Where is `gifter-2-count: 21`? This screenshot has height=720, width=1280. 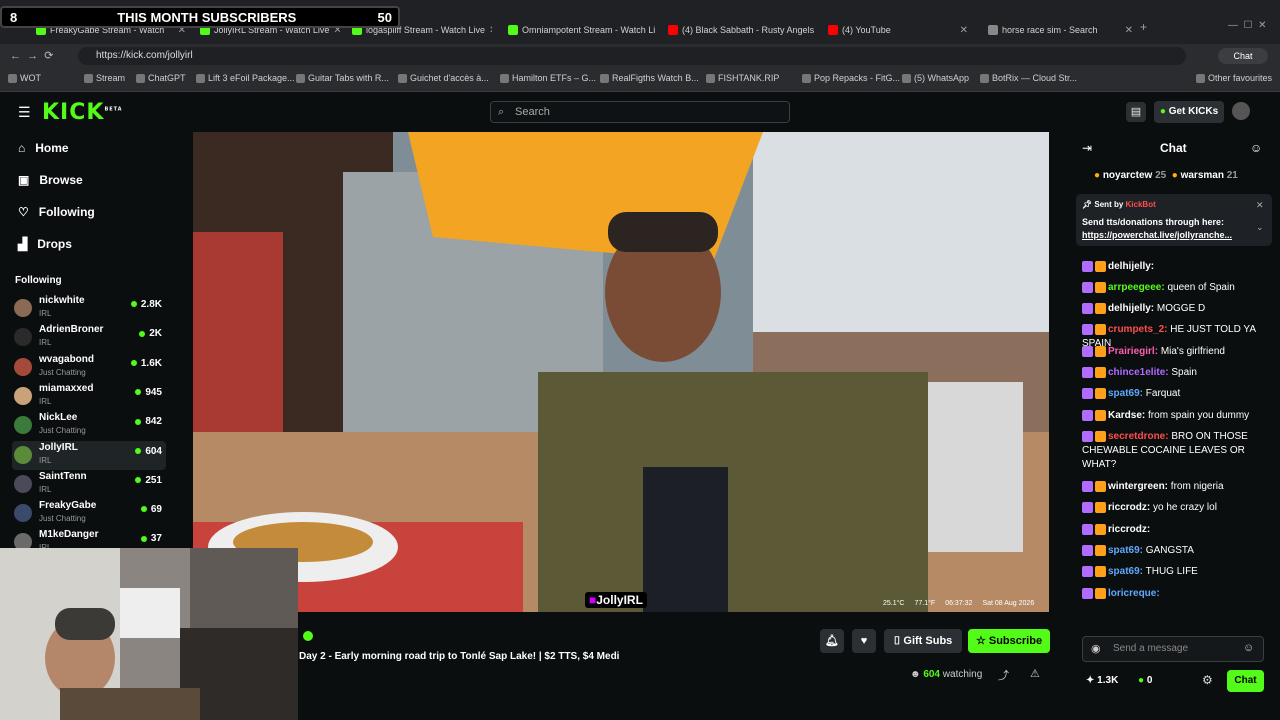 gifter-2-count: 21 is located at coordinates (1232, 175).